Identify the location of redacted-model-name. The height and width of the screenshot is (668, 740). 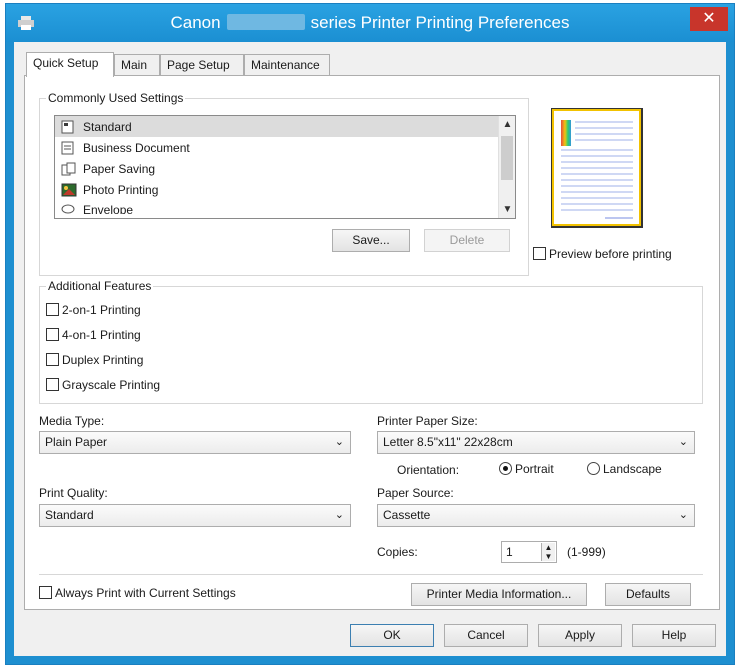
(265, 22).